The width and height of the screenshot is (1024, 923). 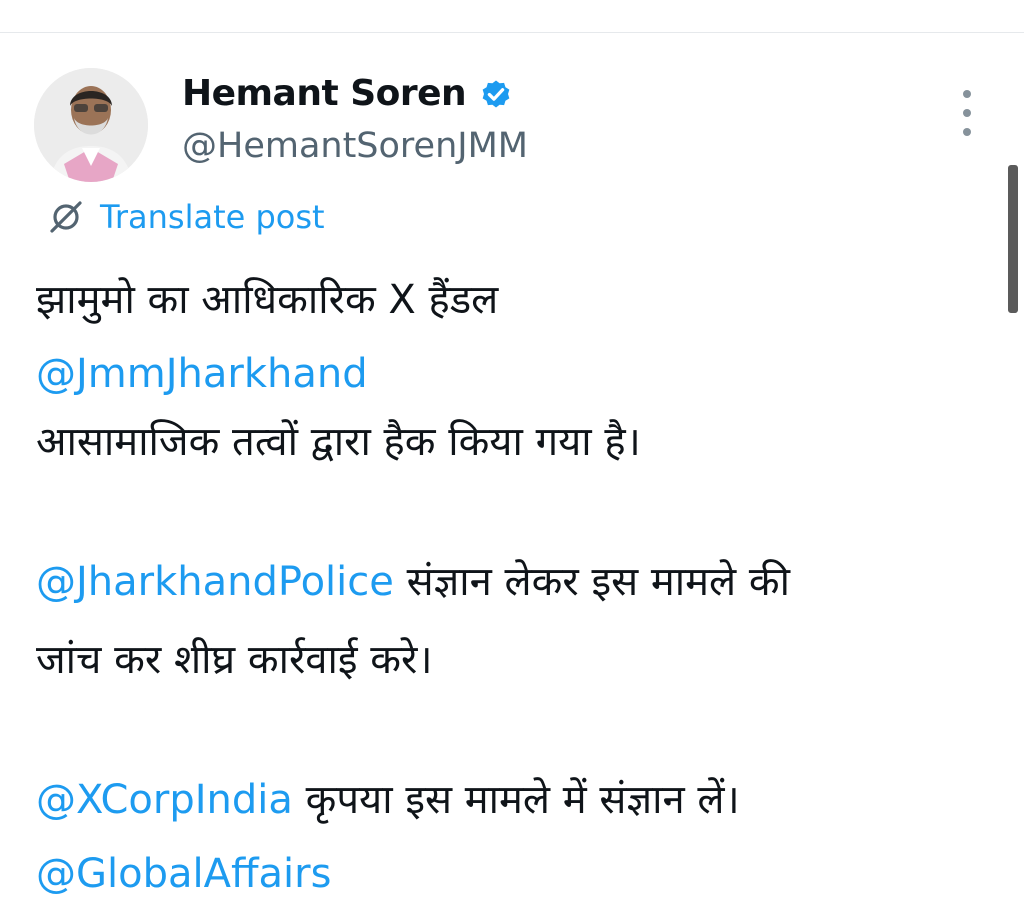 What do you see at coordinates (338, 442) in the screenshot?
I see `tweet-text-line-3: आसामाजिक तत्वों द्वारा हैक किया गया है।` at bounding box center [338, 442].